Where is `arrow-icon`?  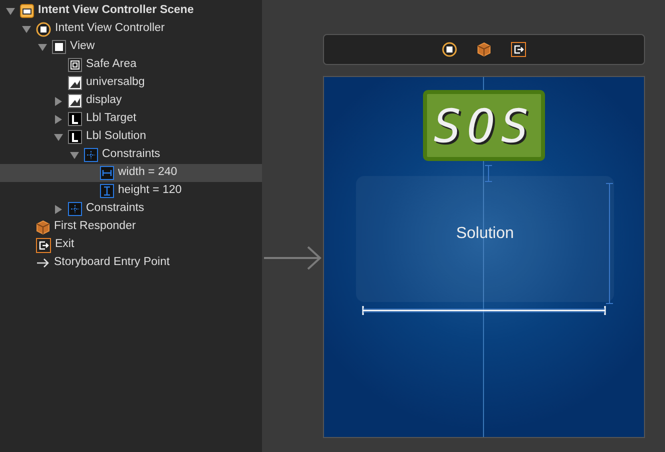
arrow-icon is located at coordinates (43, 263).